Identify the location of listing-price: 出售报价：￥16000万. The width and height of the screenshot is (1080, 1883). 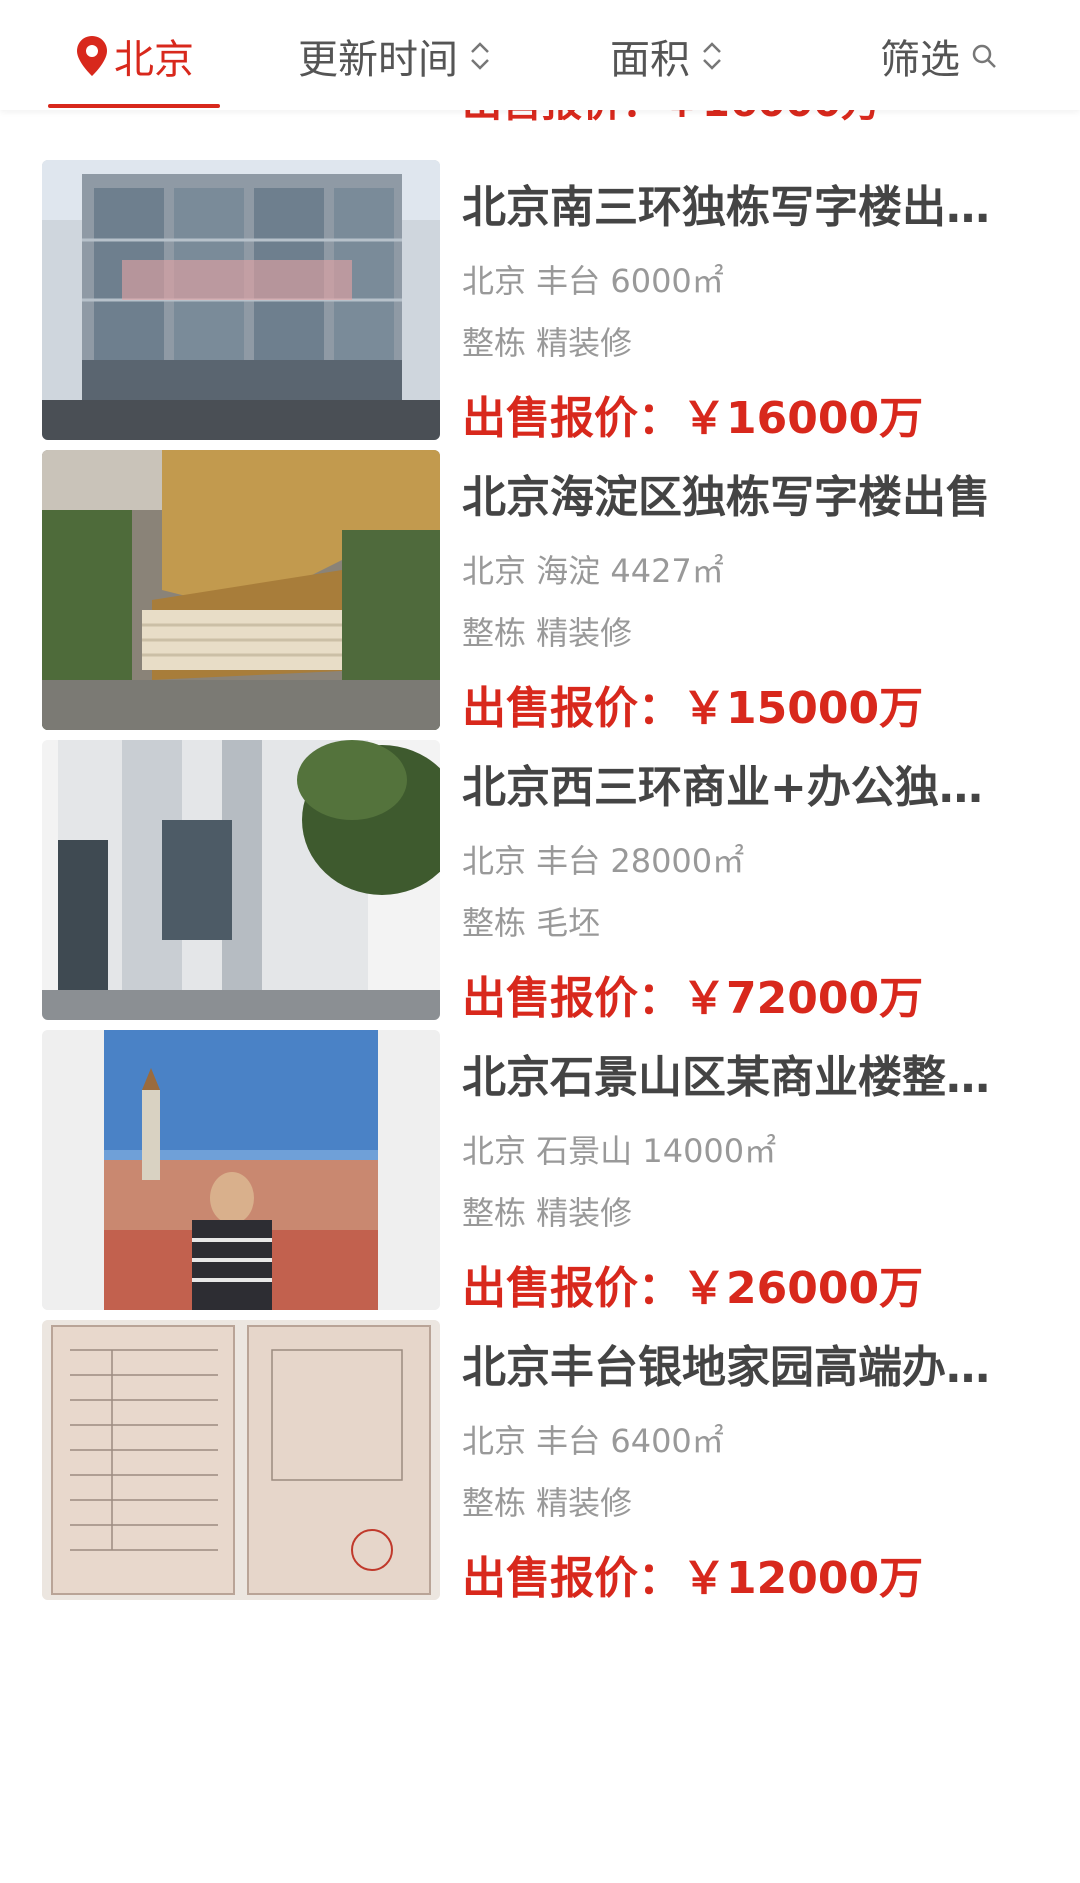
(693, 418).